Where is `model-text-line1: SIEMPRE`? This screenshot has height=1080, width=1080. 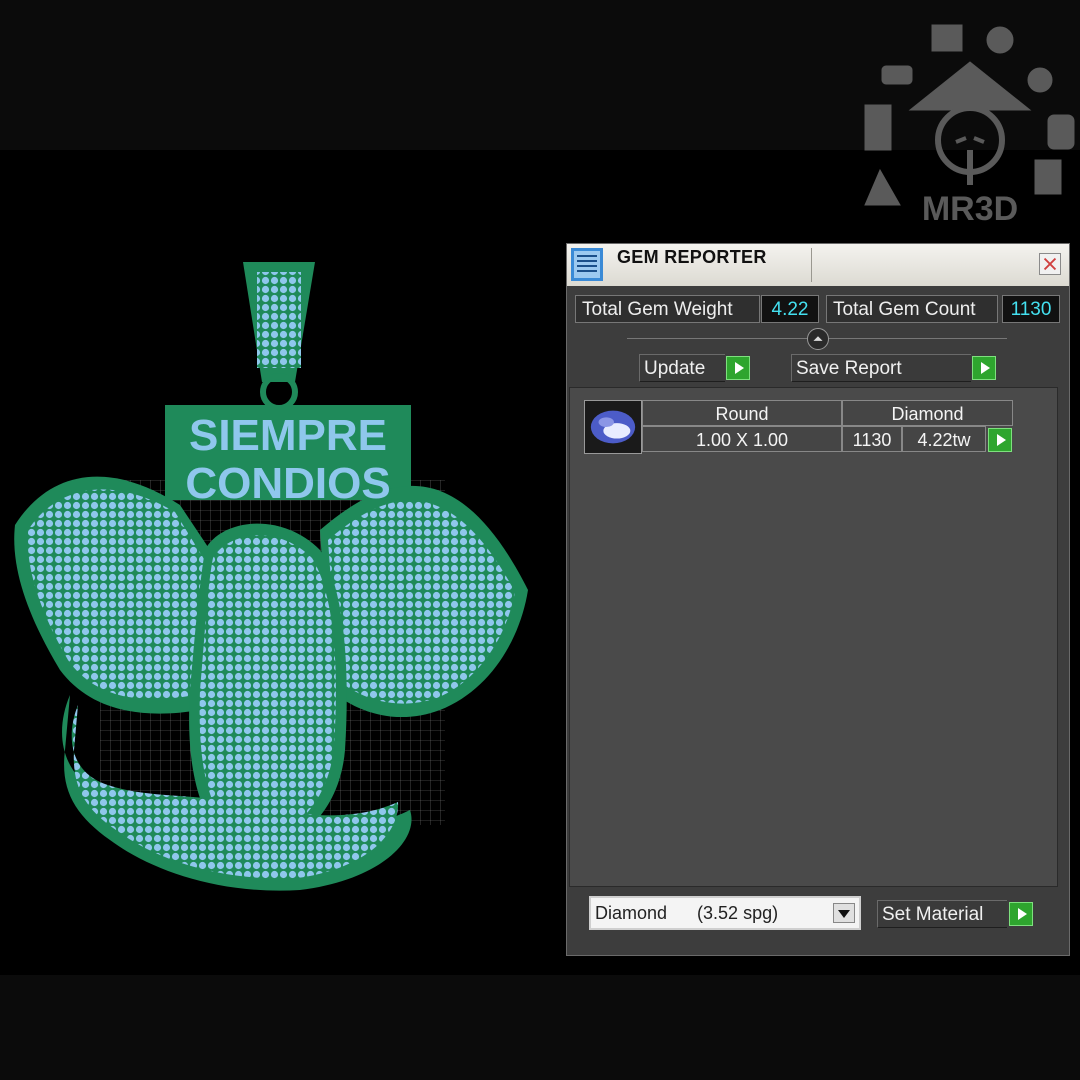 model-text-line1: SIEMPRE is located at coordinates (288, 435).